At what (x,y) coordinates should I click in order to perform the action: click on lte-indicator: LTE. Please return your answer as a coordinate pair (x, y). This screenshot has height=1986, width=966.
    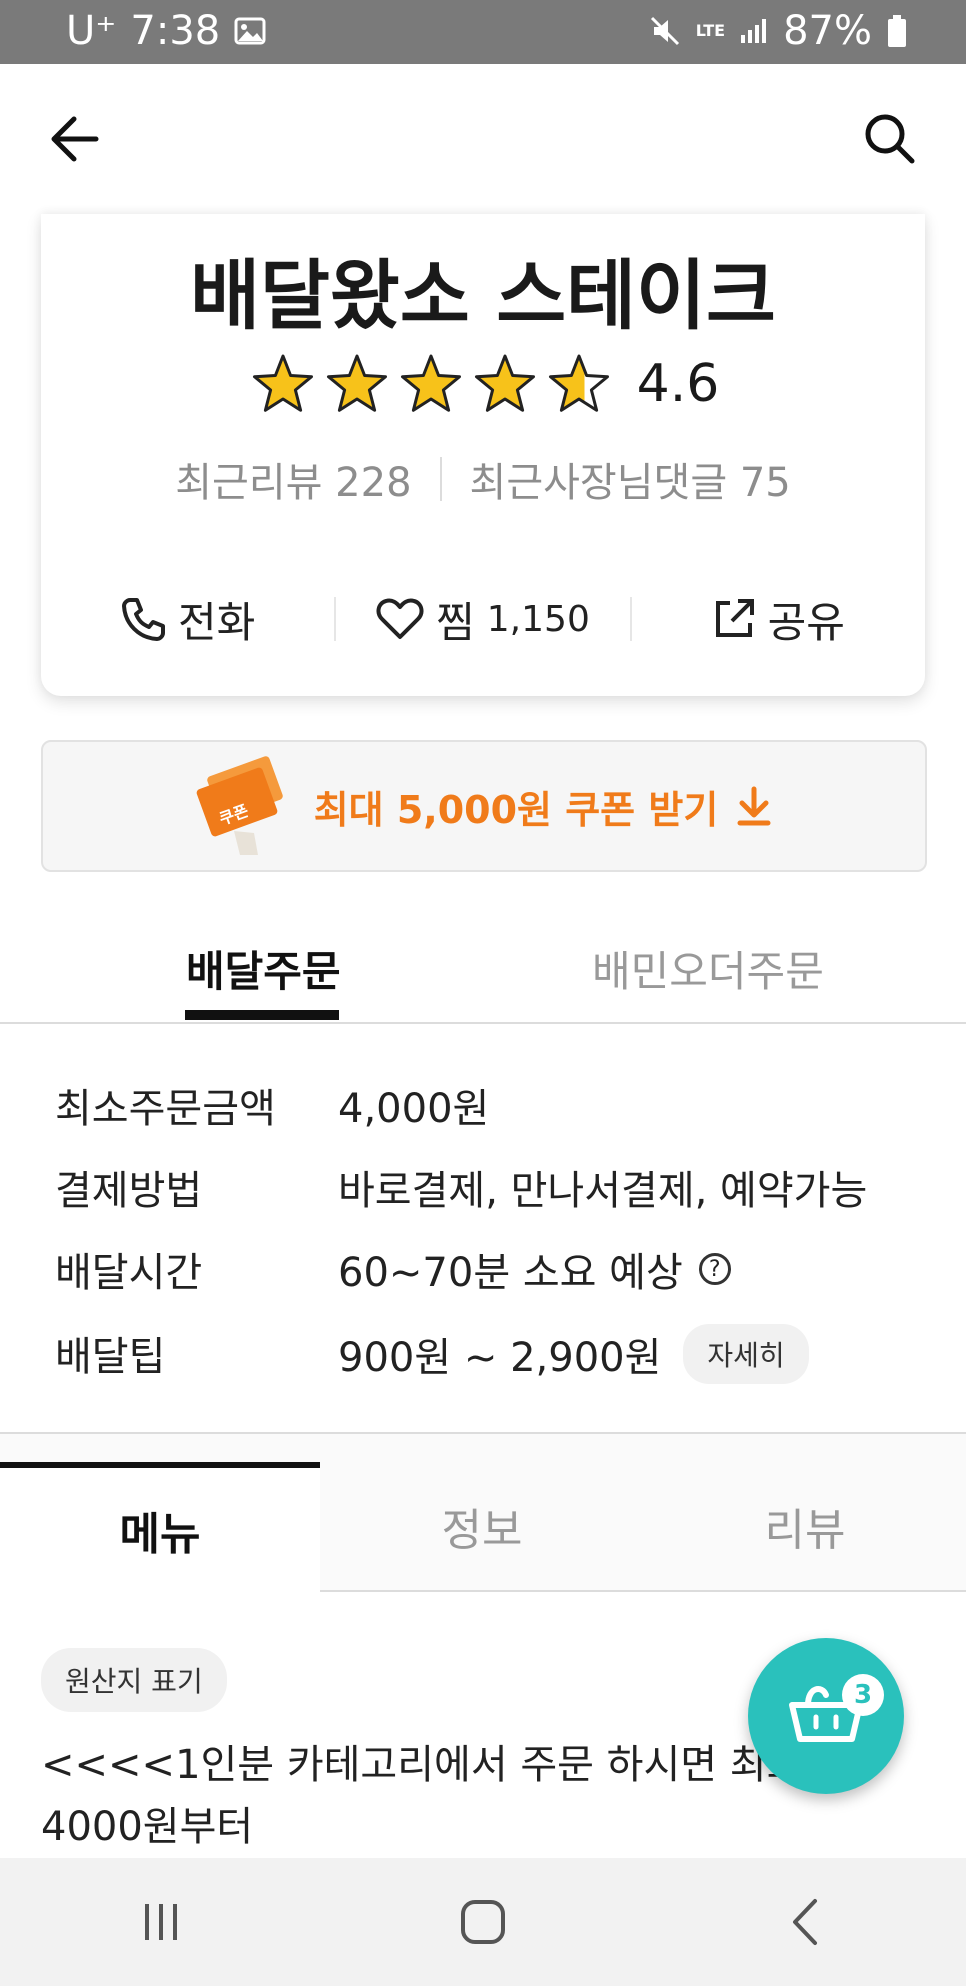
    Looking at the image, I should click on (710, 30).